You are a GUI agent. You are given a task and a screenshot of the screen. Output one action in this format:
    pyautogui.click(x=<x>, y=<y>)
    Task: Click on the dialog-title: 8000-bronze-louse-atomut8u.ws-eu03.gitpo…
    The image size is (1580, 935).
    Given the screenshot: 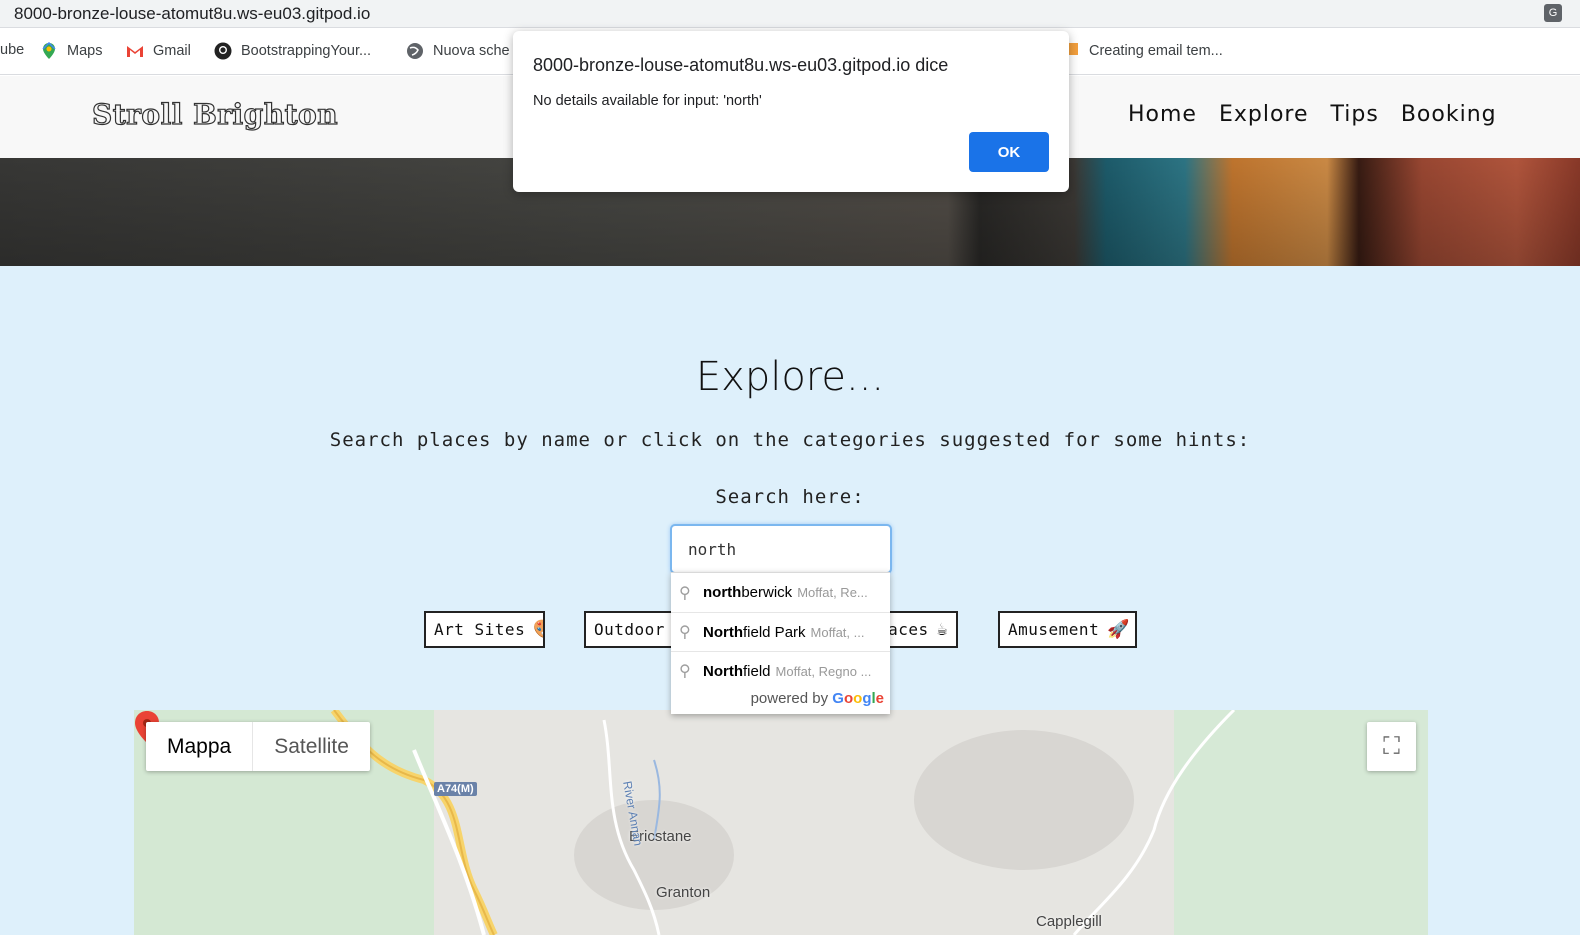 What is the action you would take?
    pyautogui.click(x=741, y=65)
    